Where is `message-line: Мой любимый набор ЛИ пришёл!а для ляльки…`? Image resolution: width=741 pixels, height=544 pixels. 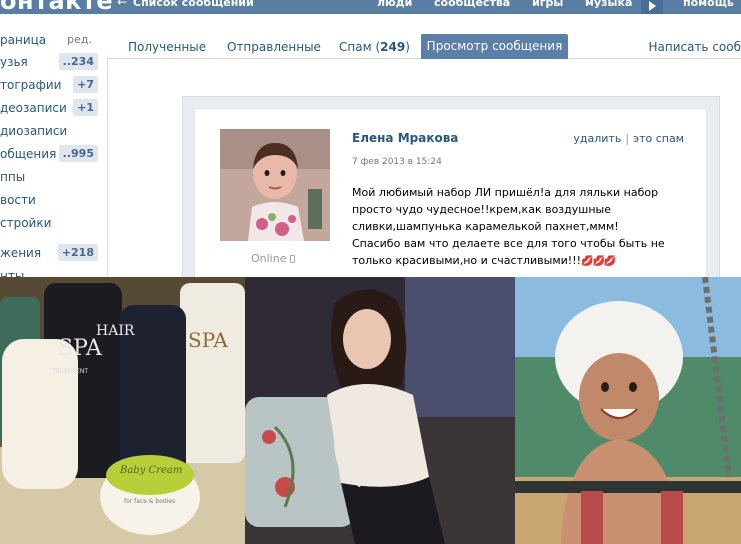
message-line: Мой любимый набор ЛИ пришёл!а для ляльки… is located at coordinates (505, 192).